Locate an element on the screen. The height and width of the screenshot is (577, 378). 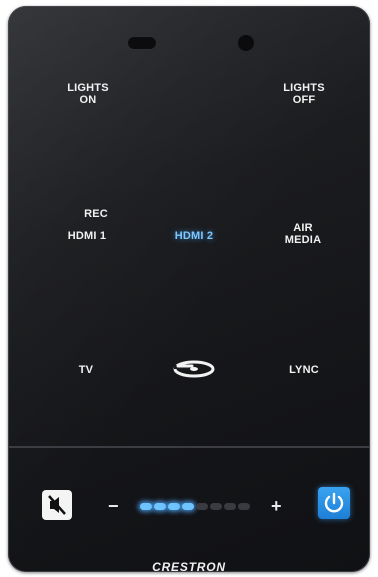
air-media-label-1: AIR is located at coordinates (303, 228).